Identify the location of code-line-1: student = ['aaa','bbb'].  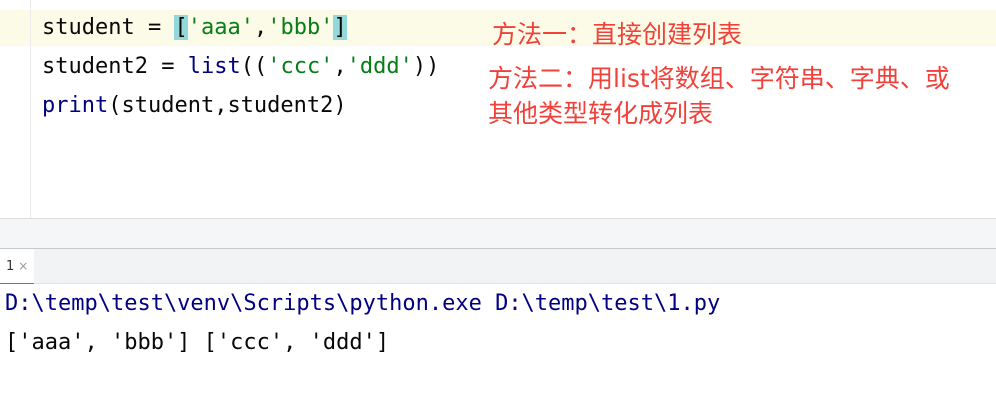
(194, 28).